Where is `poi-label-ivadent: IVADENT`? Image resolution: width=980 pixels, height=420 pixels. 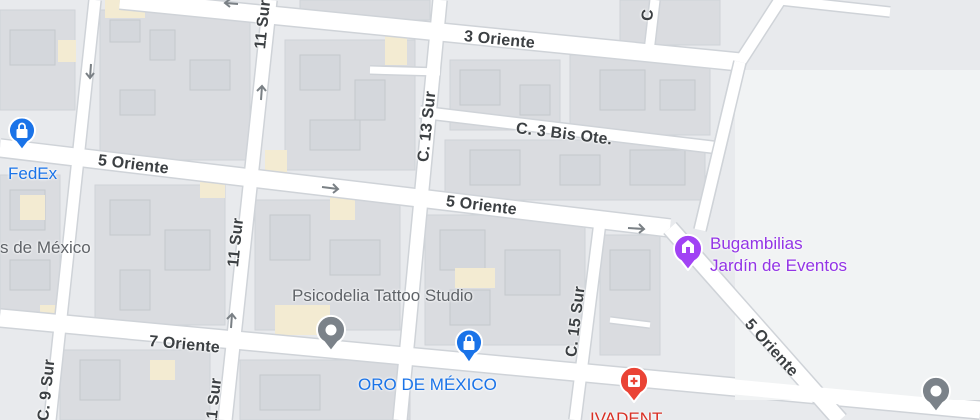 poi-label-ivadent: IVADENT is located at coordinates (626, 414).